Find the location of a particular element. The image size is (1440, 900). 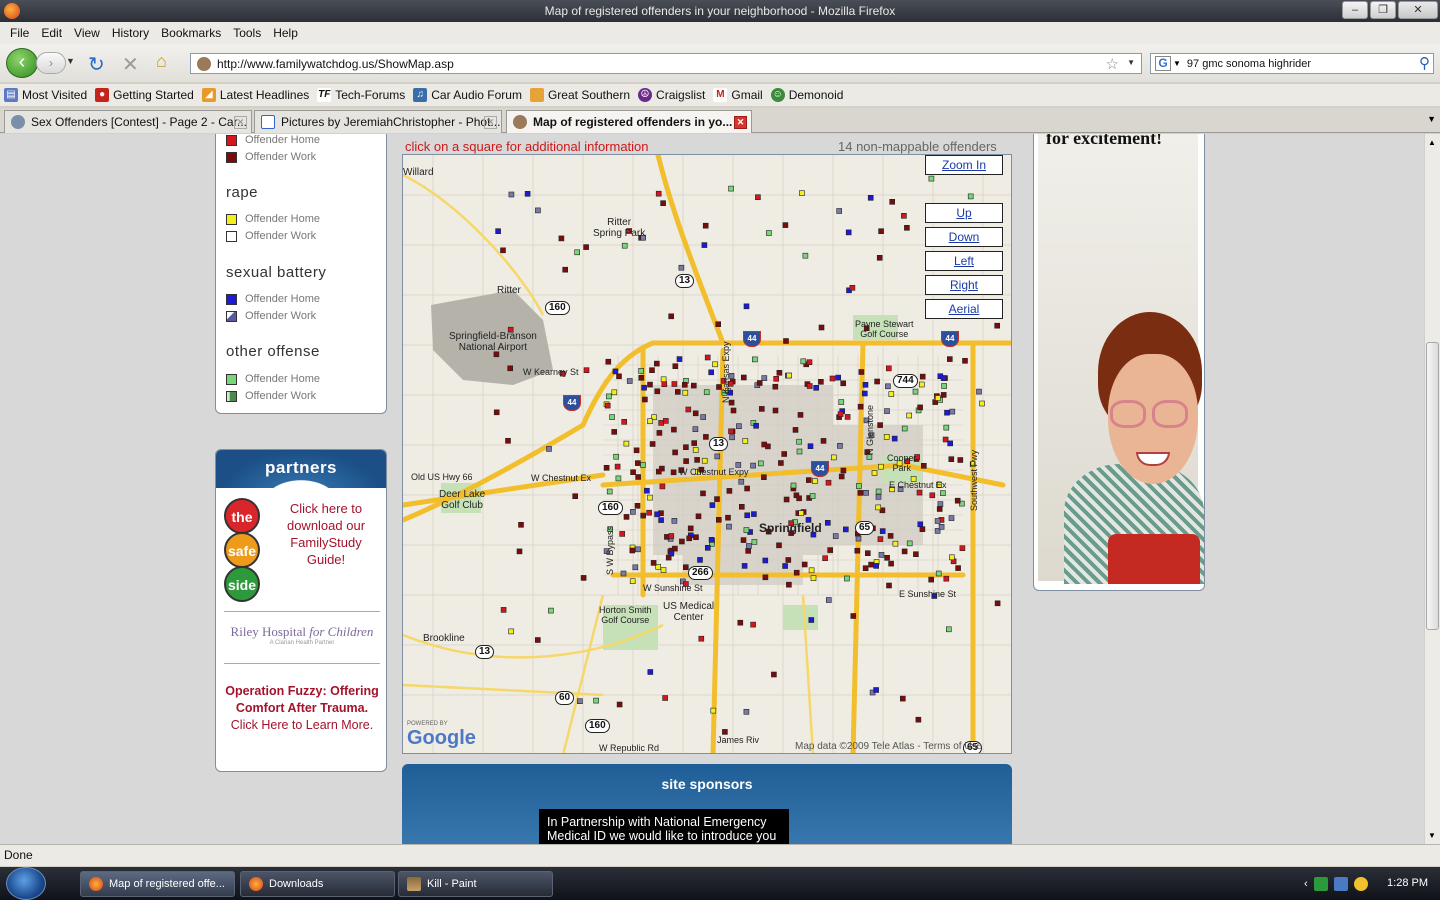

the-safe-side-logo-side: side is located at coordinates (242, 584).